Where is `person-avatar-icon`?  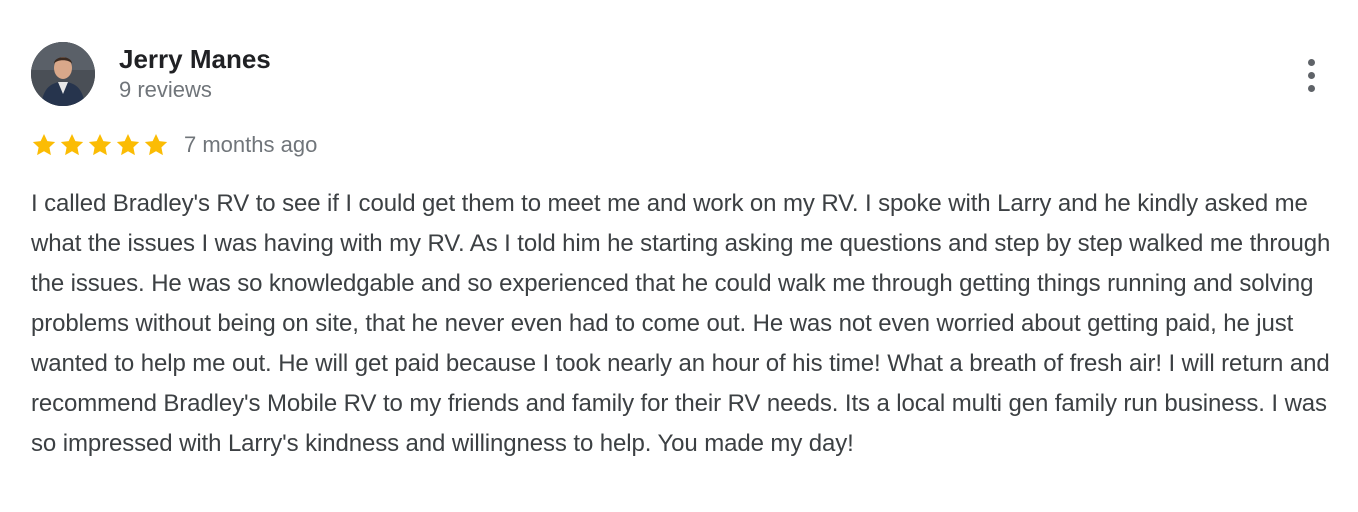 person-avatar-icon is located at coordinates (63, 74).